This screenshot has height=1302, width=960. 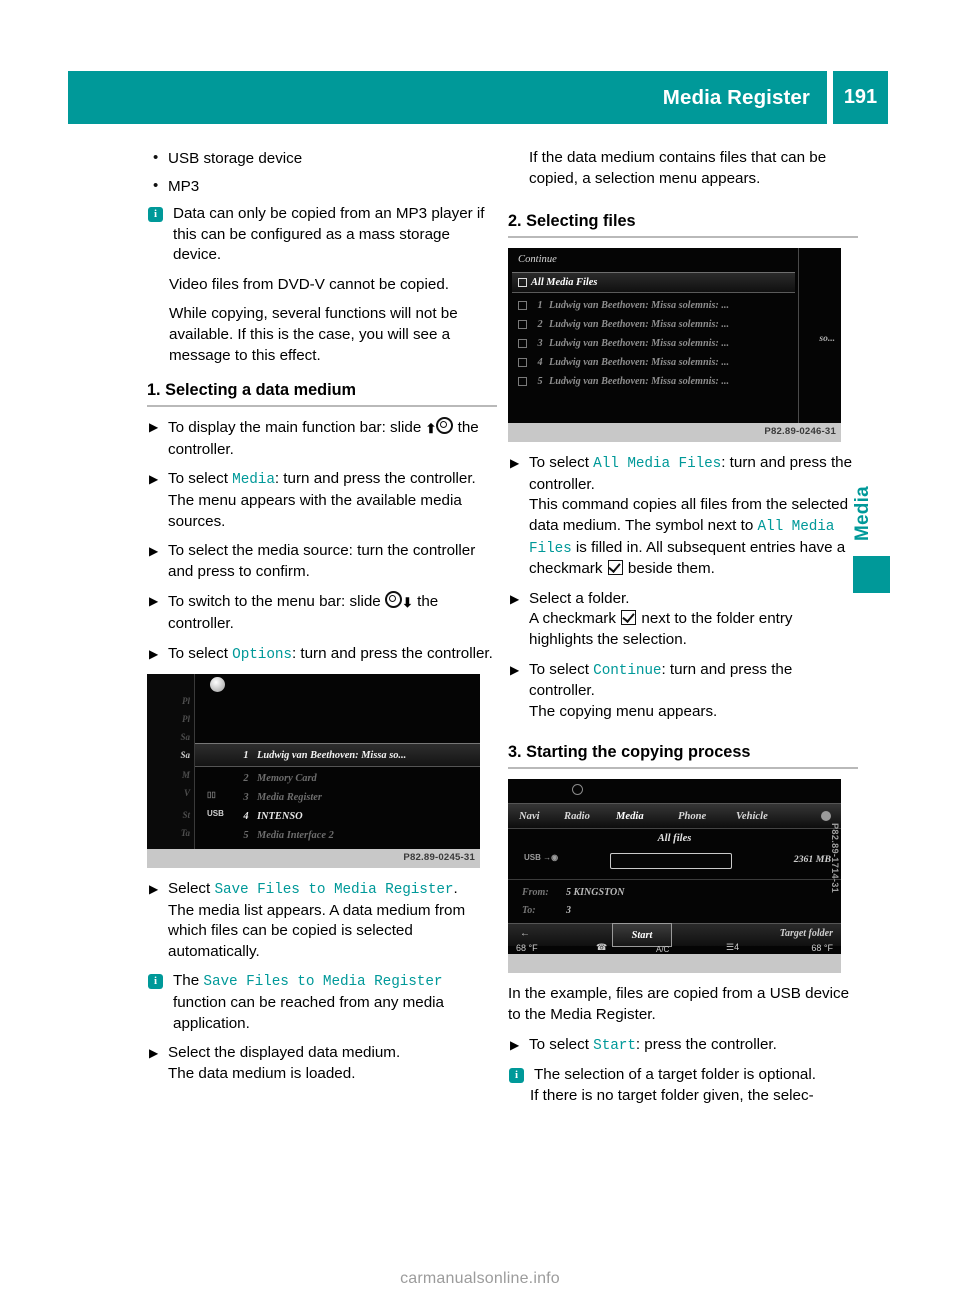 What do you see at coordinates (337, 835) in the screenshot?
I see `screenshot-1-row: 5 Media Interface 2` at bounding box center [337, 835].